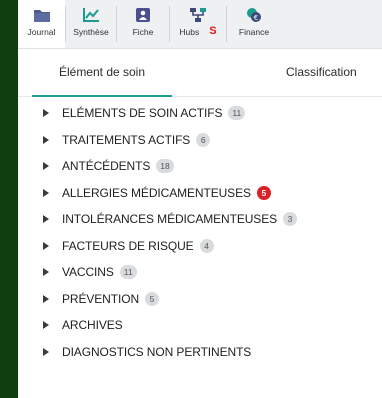 Image resolution: width=382 pixels, height=398 pixels. I want to click on toolbar-hubs: Hubs S, so click(198, 24).